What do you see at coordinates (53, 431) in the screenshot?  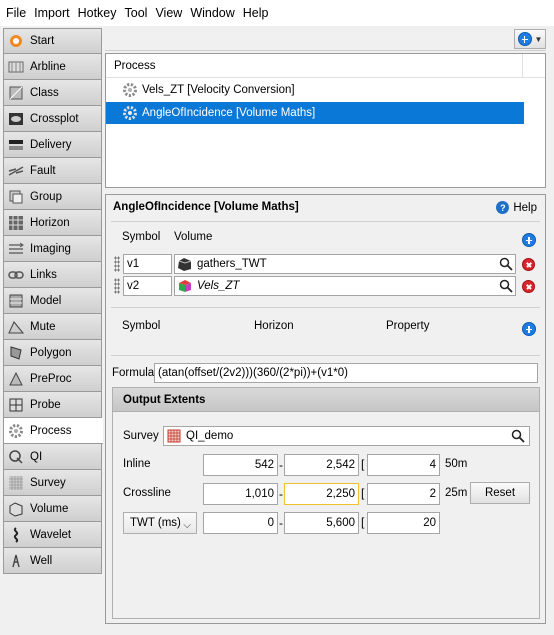 I see `sidebar-item-process: Process` at bounding box center [53, 431].